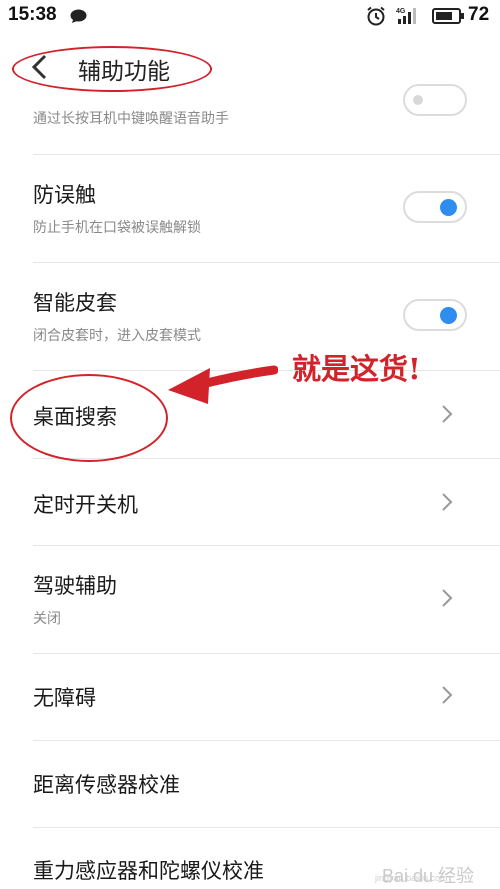 This screenshot has width=500, height=889. Describe the element at coordinates (40, 67) in the screenshot. I see `back-arrow-icon` at that location.